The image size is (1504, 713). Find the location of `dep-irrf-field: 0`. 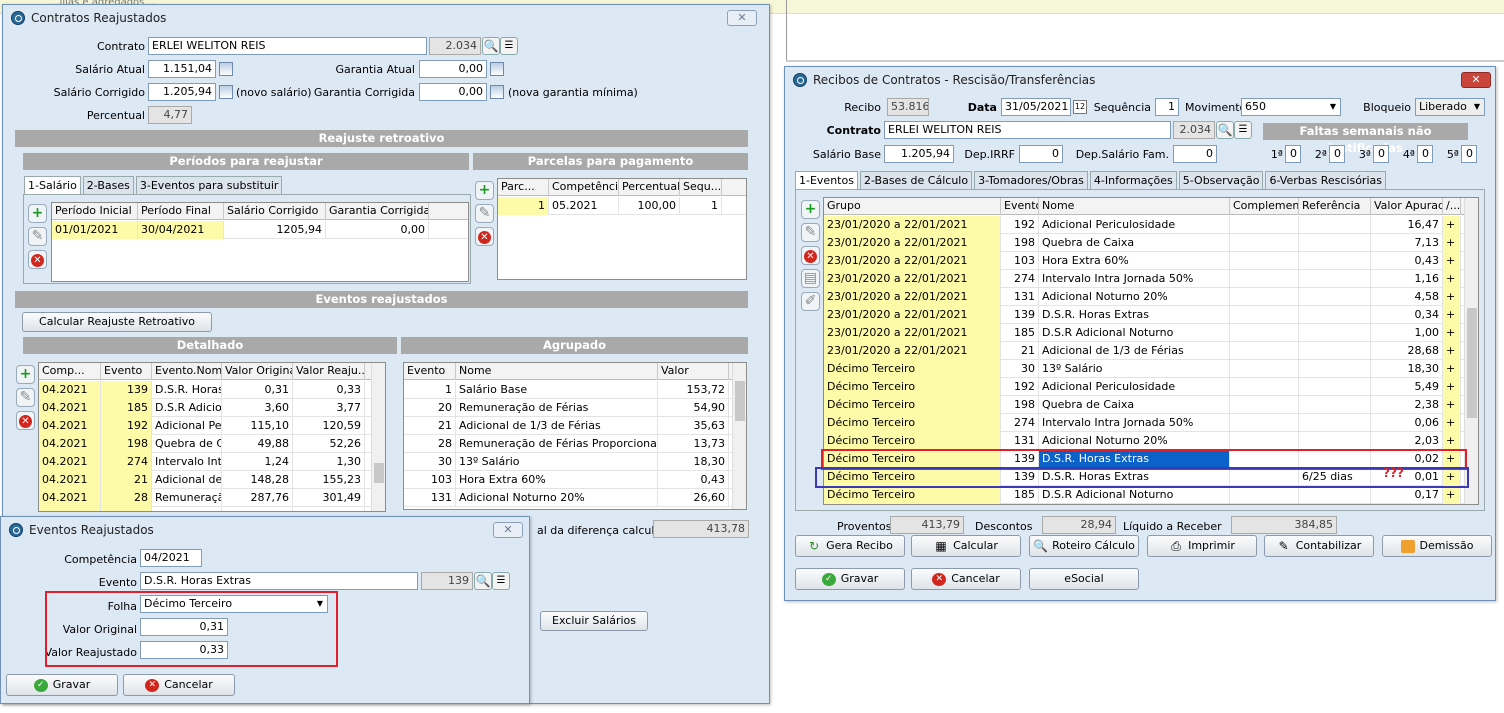

dep-irrf-field: 0 is located at coordinates (1041, 154).